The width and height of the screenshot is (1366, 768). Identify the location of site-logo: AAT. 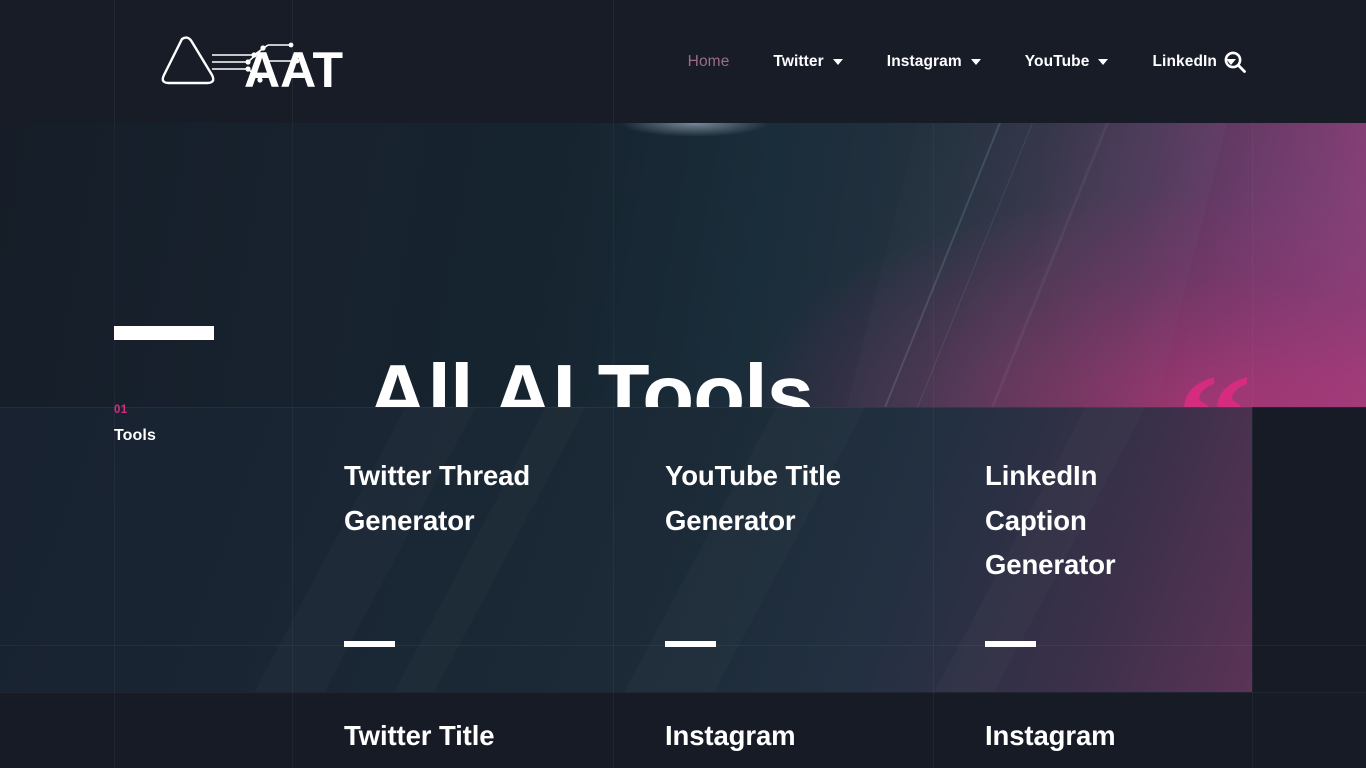
(250, 62).